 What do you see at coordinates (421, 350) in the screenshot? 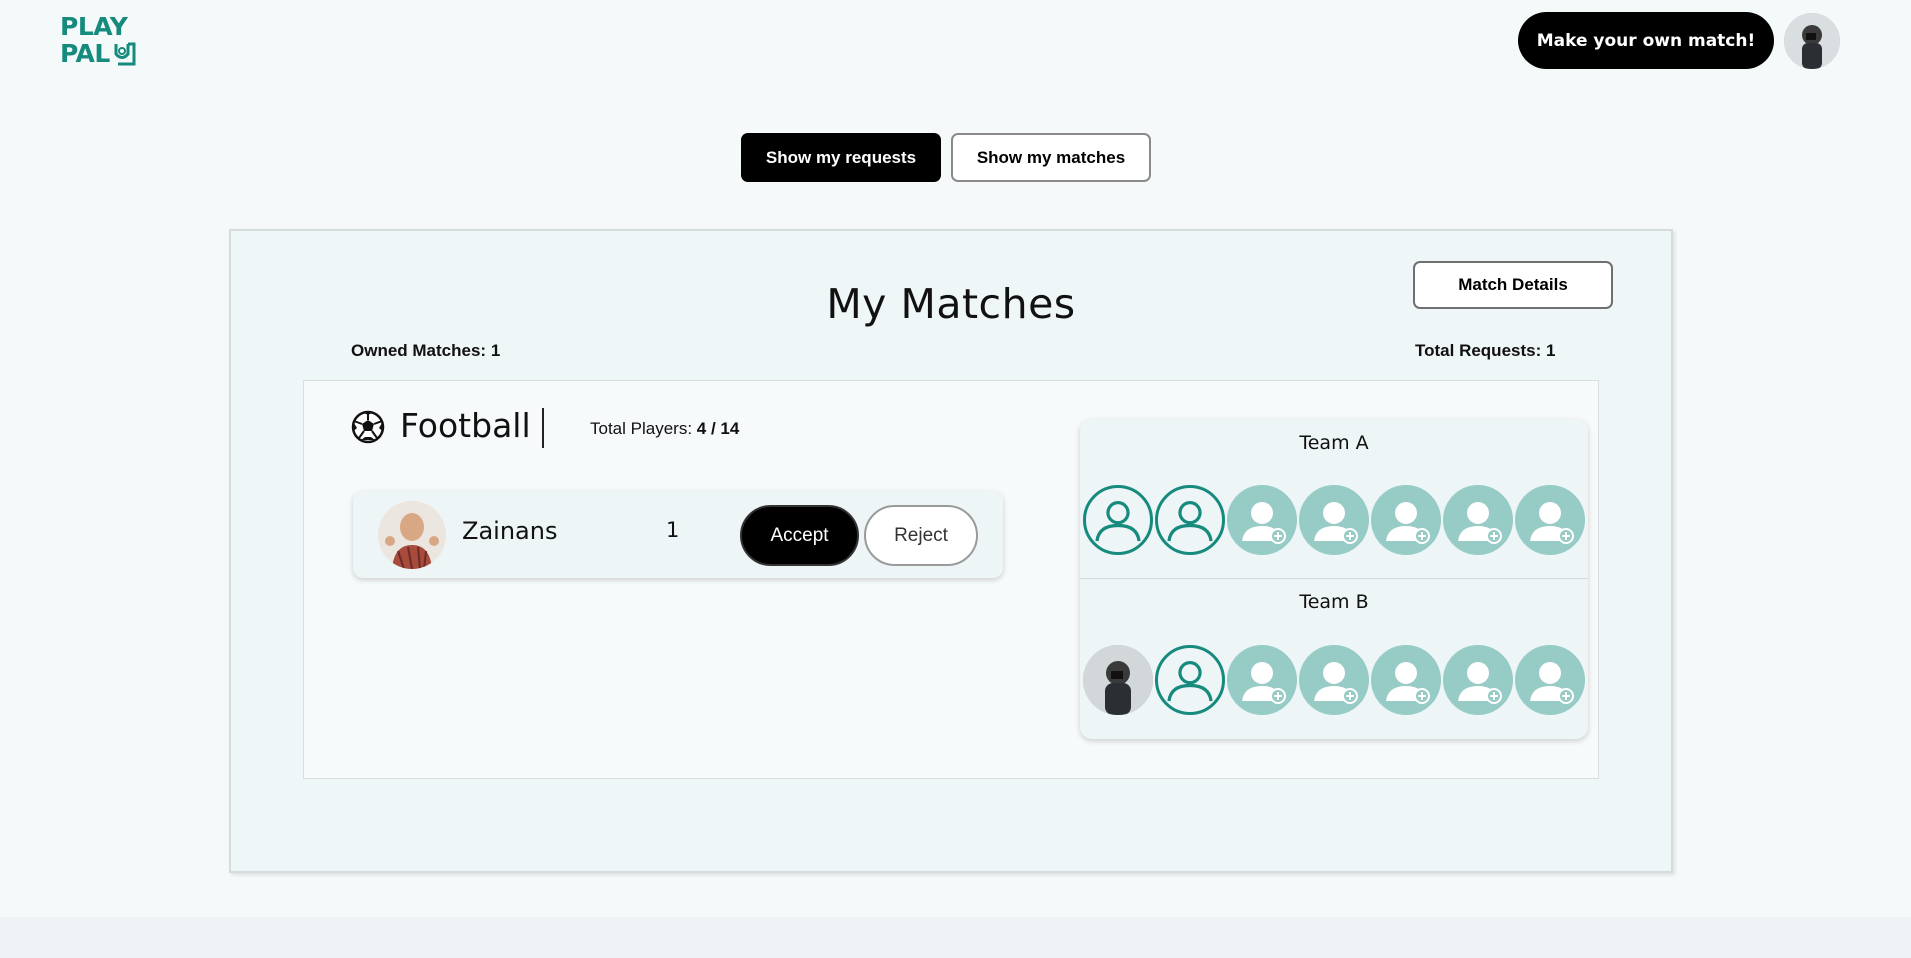
I see `owned-matches-label: Owned Matches:` at bounding box center [421, 350].